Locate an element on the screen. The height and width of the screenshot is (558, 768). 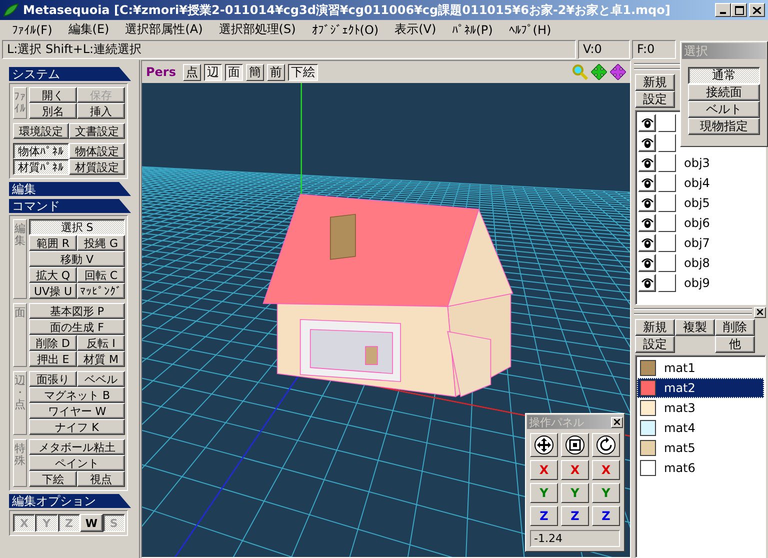
command-button: 材質設定 is located at coordinates (97, 167).